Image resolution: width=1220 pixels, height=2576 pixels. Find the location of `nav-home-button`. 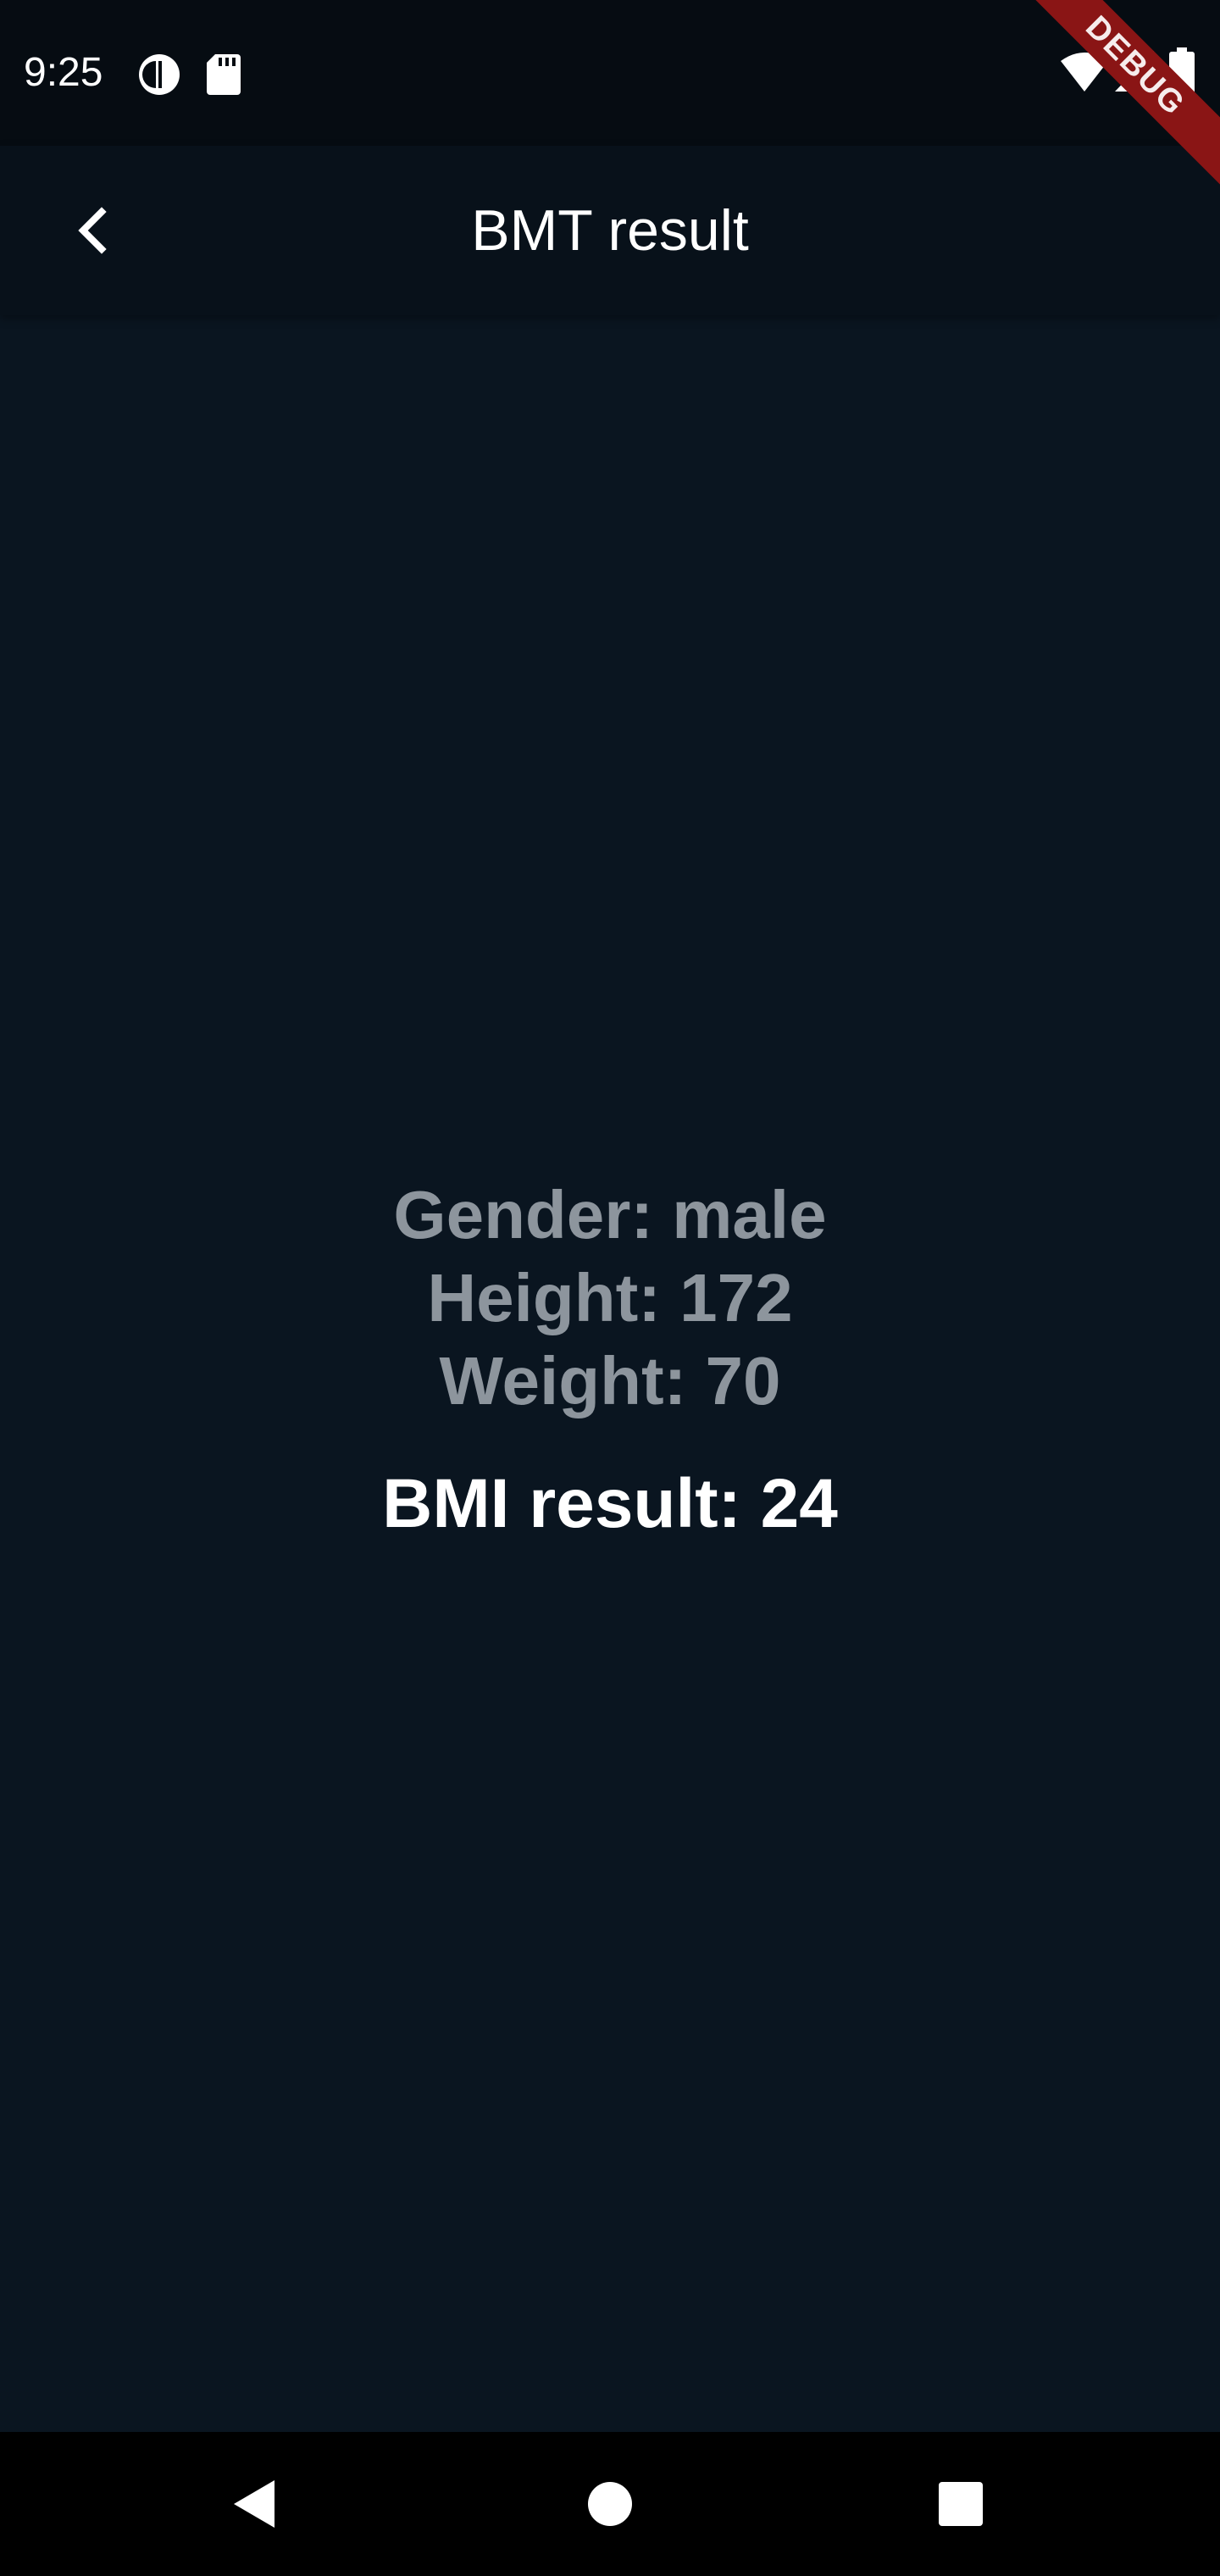

nav-home-button is located at coordinates (610, 2504).